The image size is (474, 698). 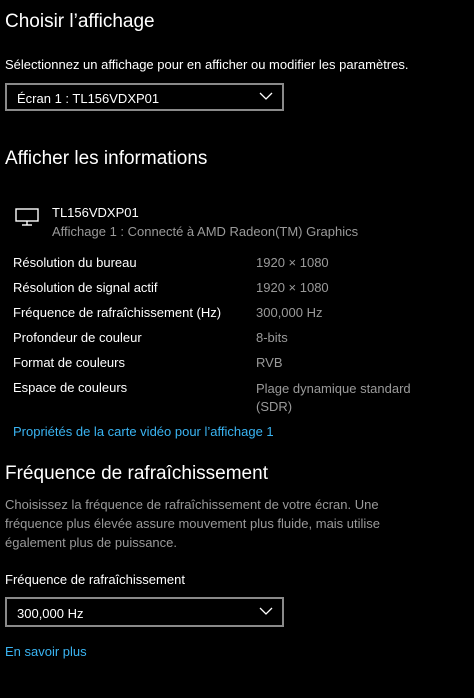 What do you see at coordinates (75, 262) in the screenshot?
I see `info-row-label: Résolution du bureau` at bounding box center [75, 262].